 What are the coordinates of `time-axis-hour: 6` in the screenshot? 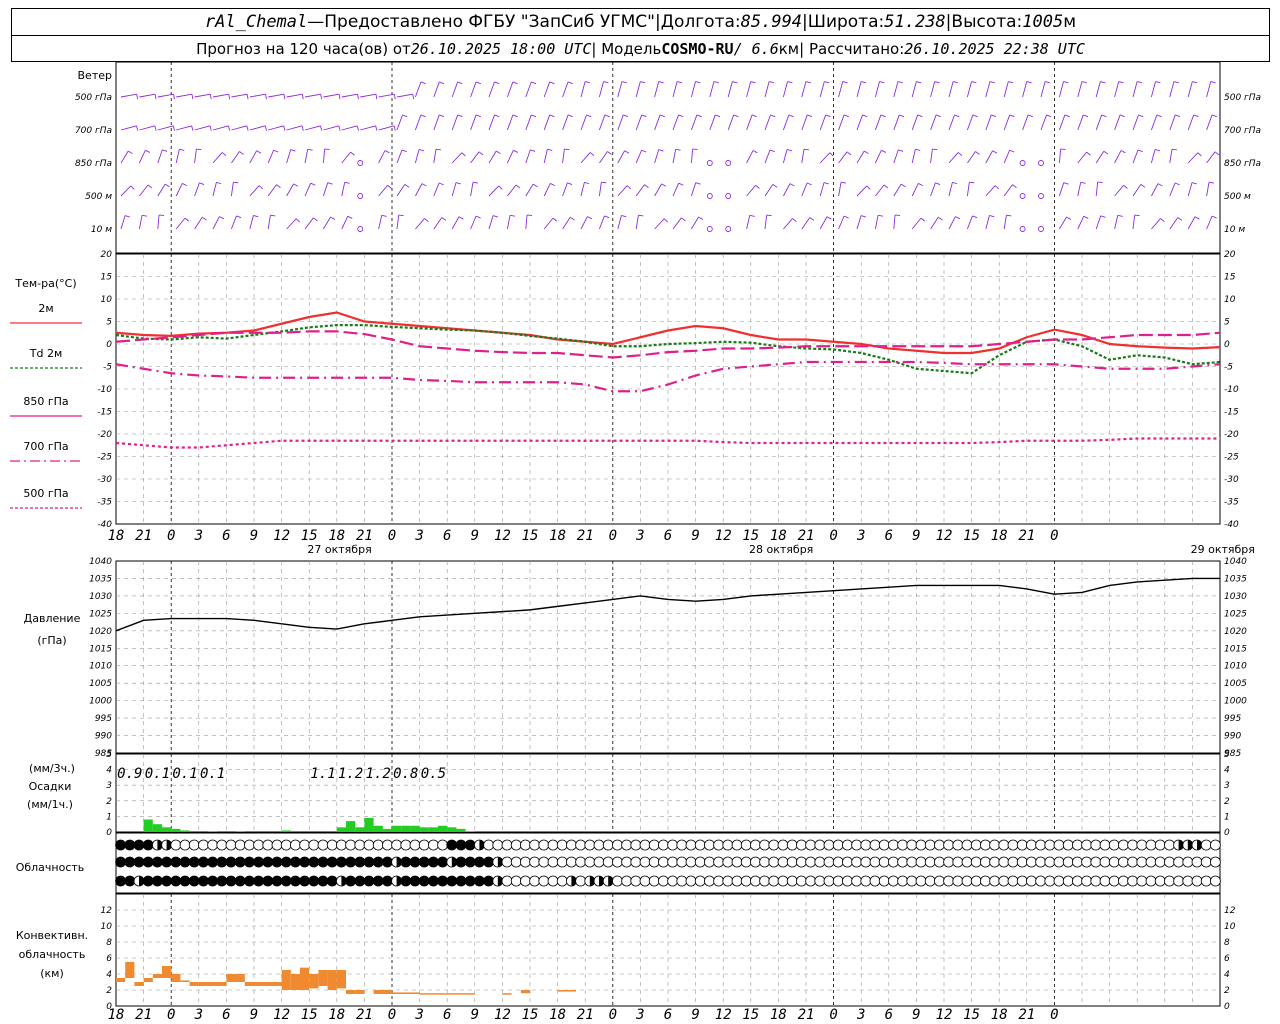 It's located at (447, 536).